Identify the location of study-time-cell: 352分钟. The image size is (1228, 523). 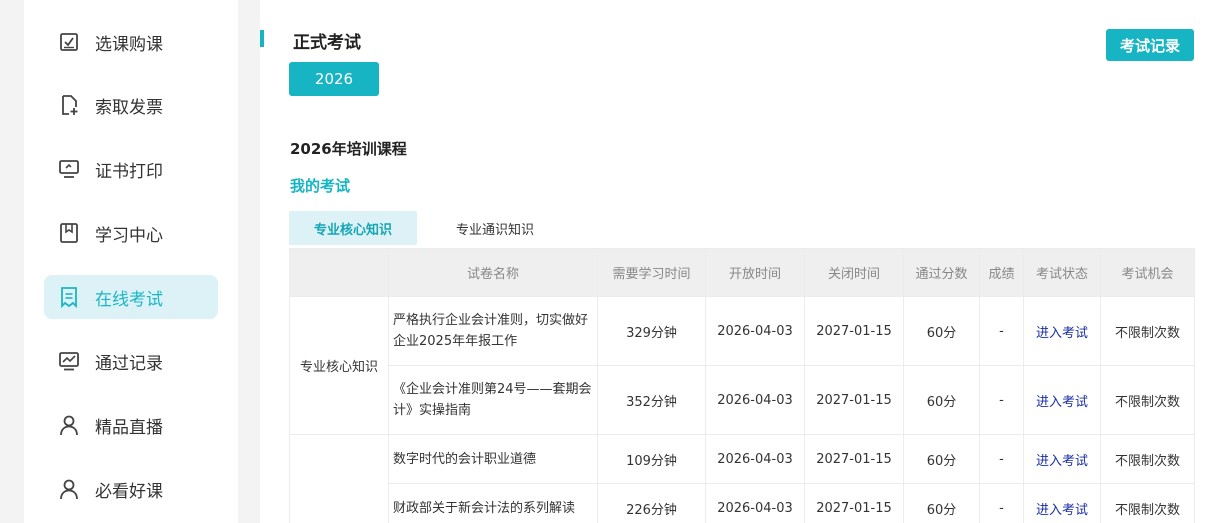
(651, 400).